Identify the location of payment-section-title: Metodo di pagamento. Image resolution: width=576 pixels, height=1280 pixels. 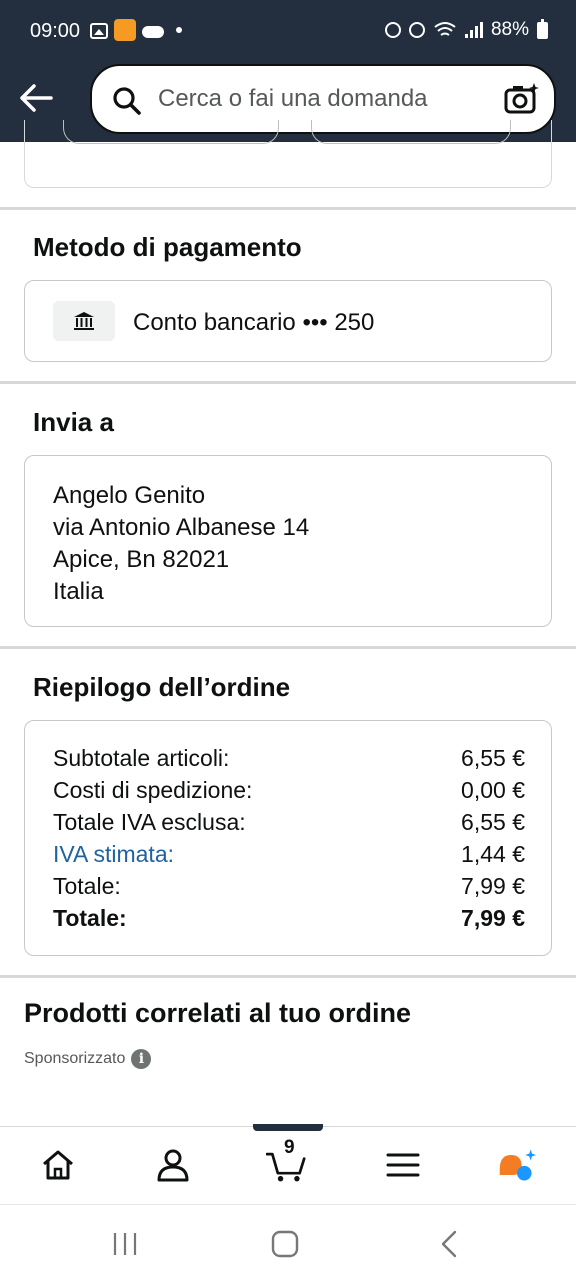
(167, 247).